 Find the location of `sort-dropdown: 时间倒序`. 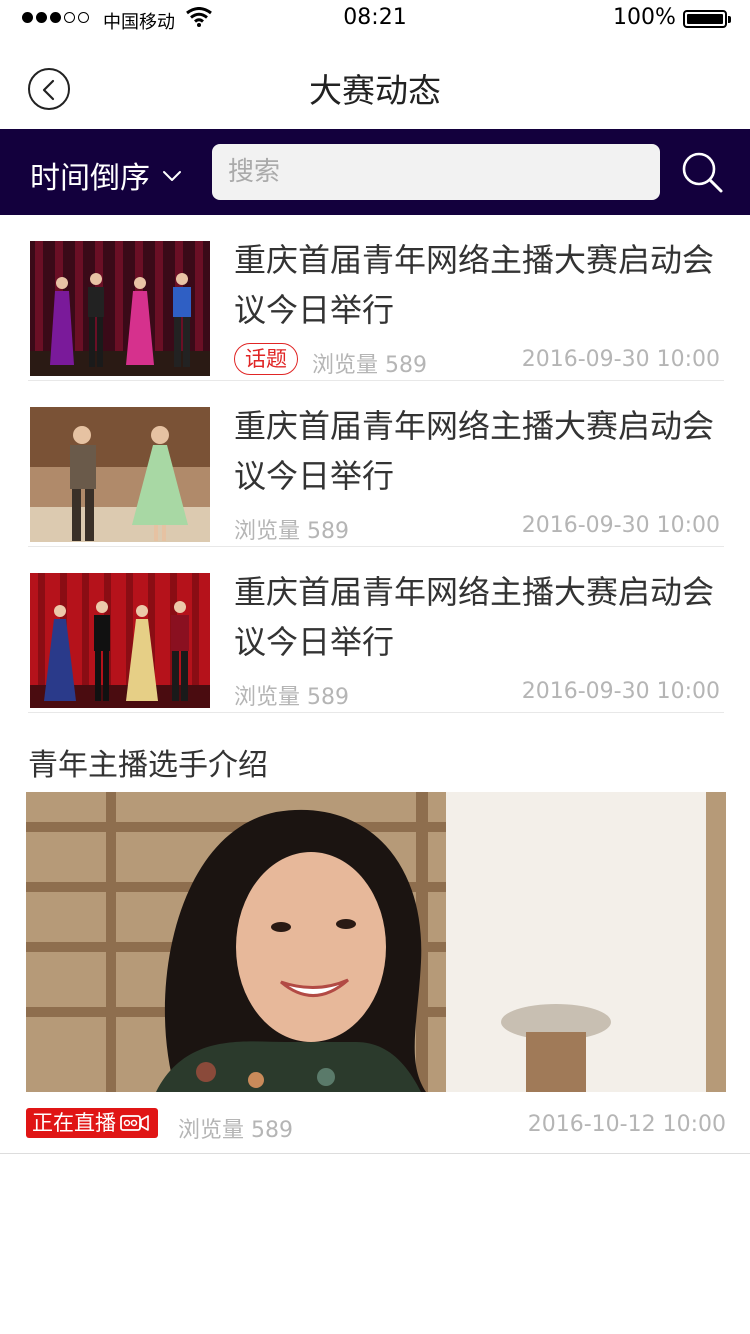

sort-dropdown: 时间倒序 is located at coordinates (106, 175).